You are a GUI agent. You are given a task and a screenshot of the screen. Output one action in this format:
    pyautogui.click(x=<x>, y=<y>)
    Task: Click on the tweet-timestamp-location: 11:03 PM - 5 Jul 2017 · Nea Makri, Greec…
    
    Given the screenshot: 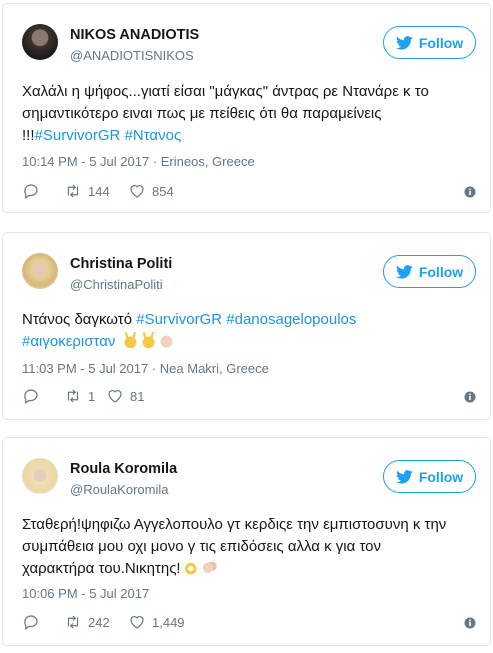 What is the action you would take?
    pyautogui.click(x=145, y=368)
    